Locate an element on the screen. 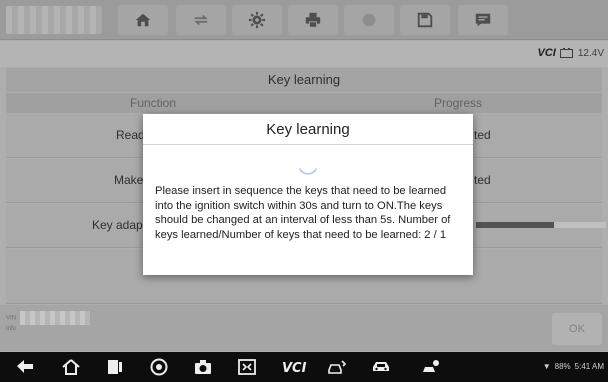 Image resolution: width=608 pixels, height=382 pixels. vci-nav-button: VCI is located at coordinates (295, 367).